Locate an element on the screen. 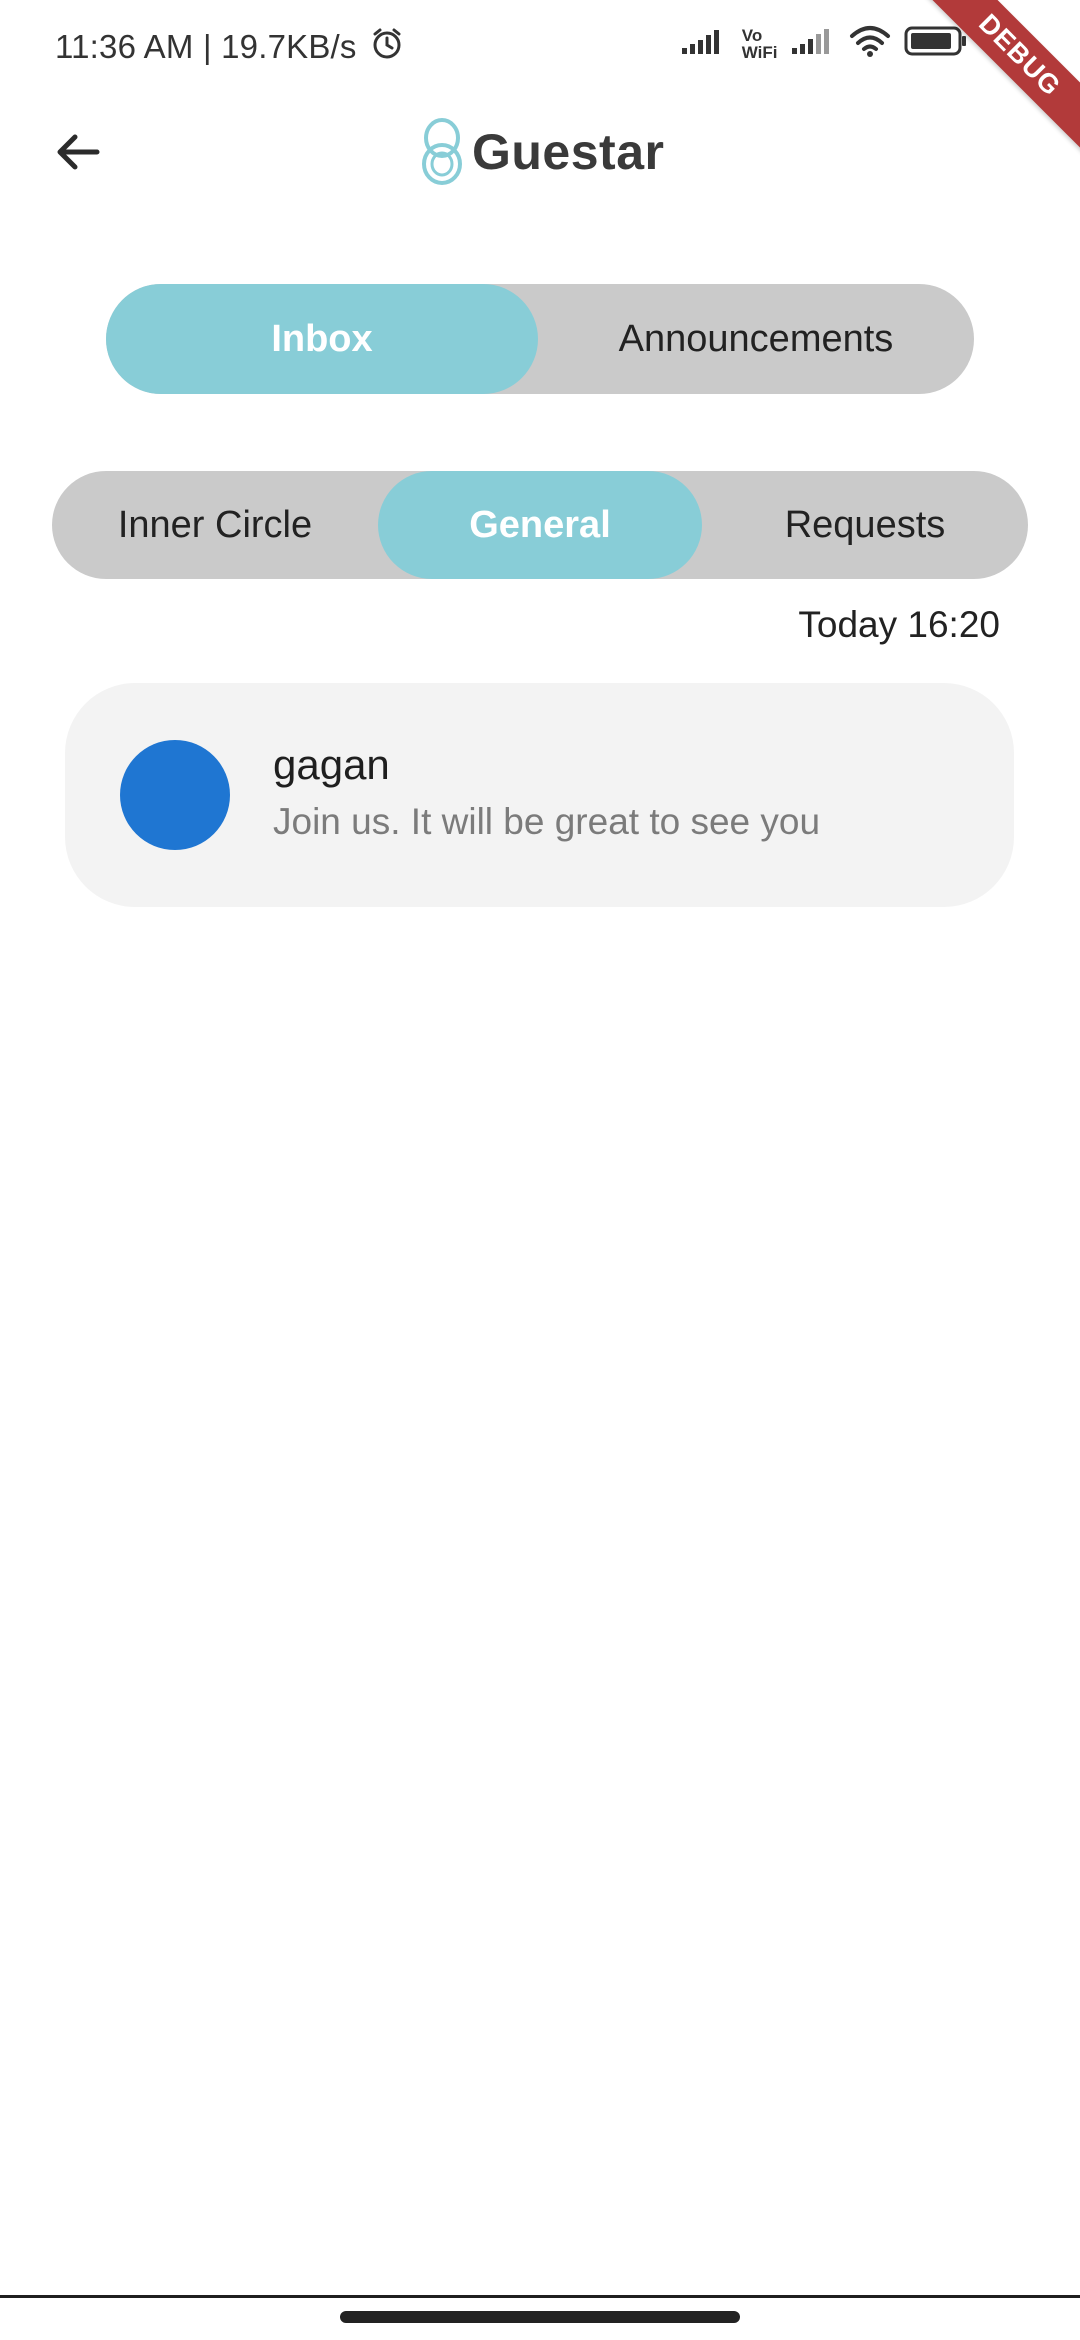  status-time: 11:36 AM | 19.7KB/s is located at coordinates (206, 46).